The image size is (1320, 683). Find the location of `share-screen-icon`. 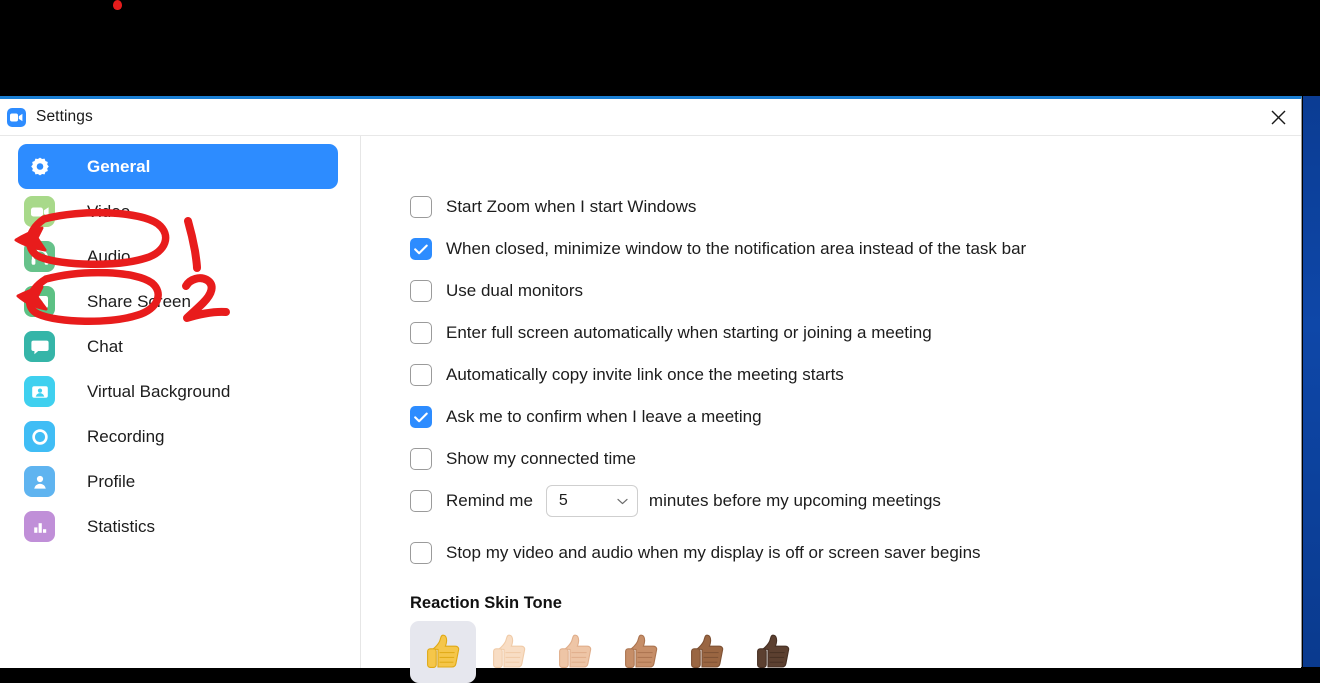

share-screen-icon is located at coordinates (39, 301).